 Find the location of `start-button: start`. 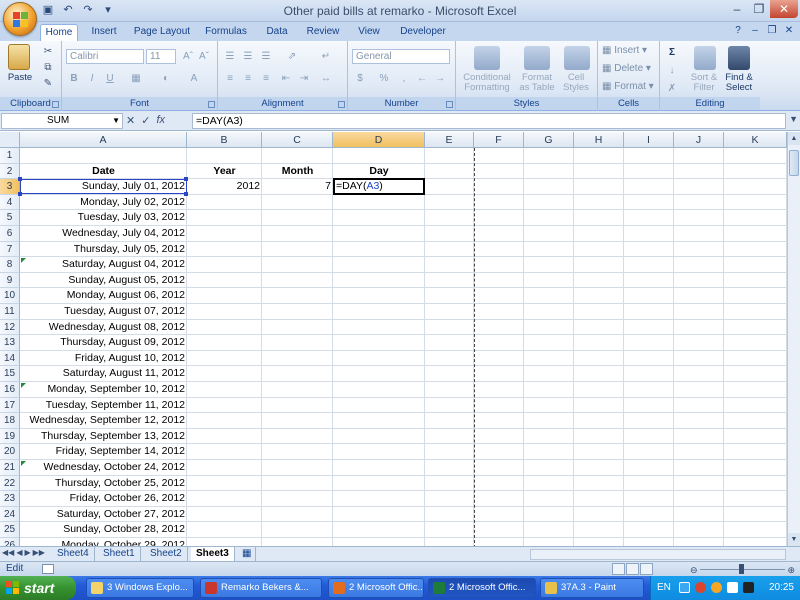

start-button: start is located at coordinates (38, 588).